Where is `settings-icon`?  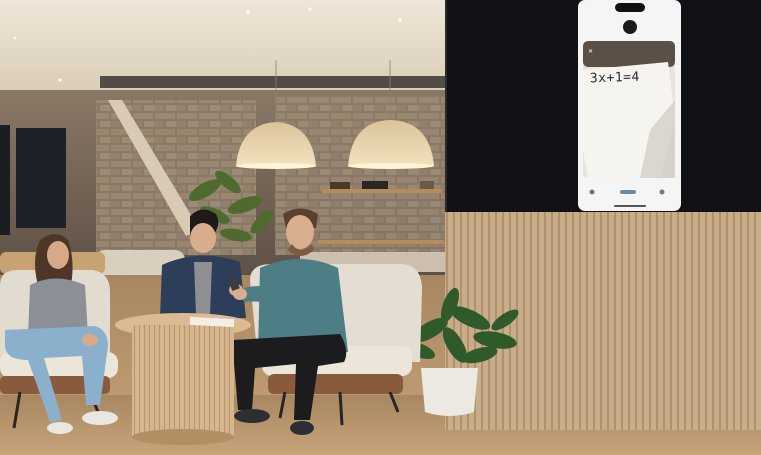
settings-icon is located at coordinates (662, 192).